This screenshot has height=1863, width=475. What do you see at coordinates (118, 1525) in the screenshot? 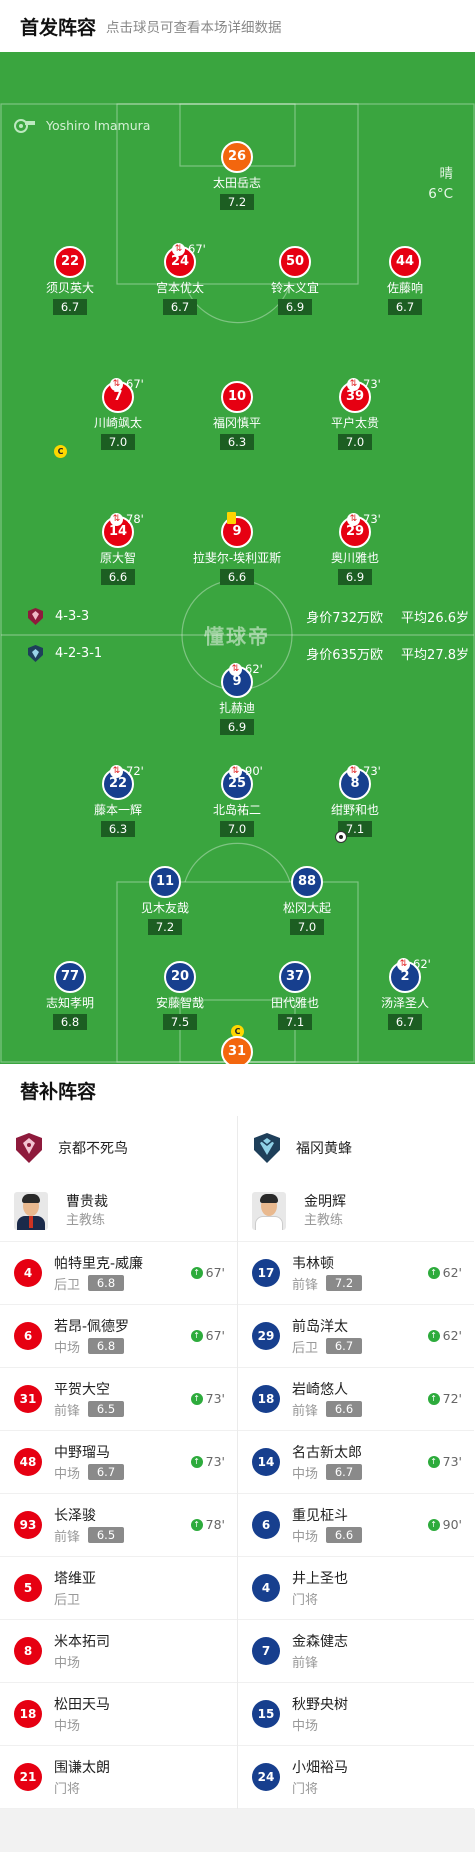
I see `bench-player-row: 93 长泽骏 前锋 6.5 ↑ 78'` at bounding box center [118, 1525].